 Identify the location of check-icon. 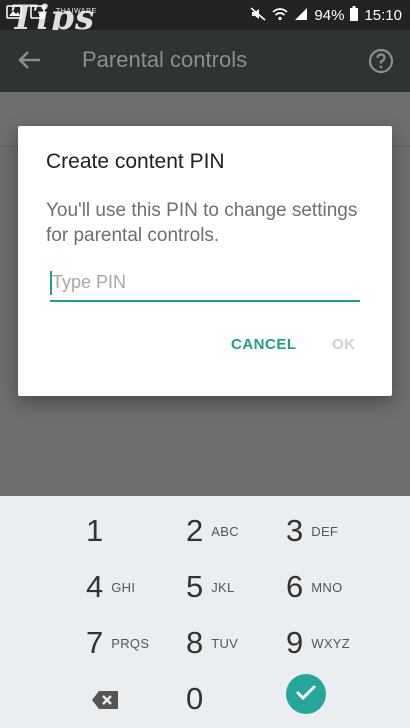
(306, 694).